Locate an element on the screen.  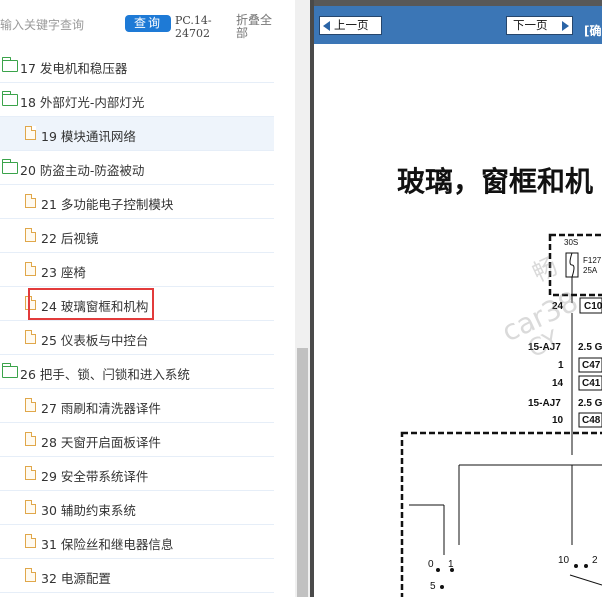
scrollbar-thumb is located at coordinates (302, 472).